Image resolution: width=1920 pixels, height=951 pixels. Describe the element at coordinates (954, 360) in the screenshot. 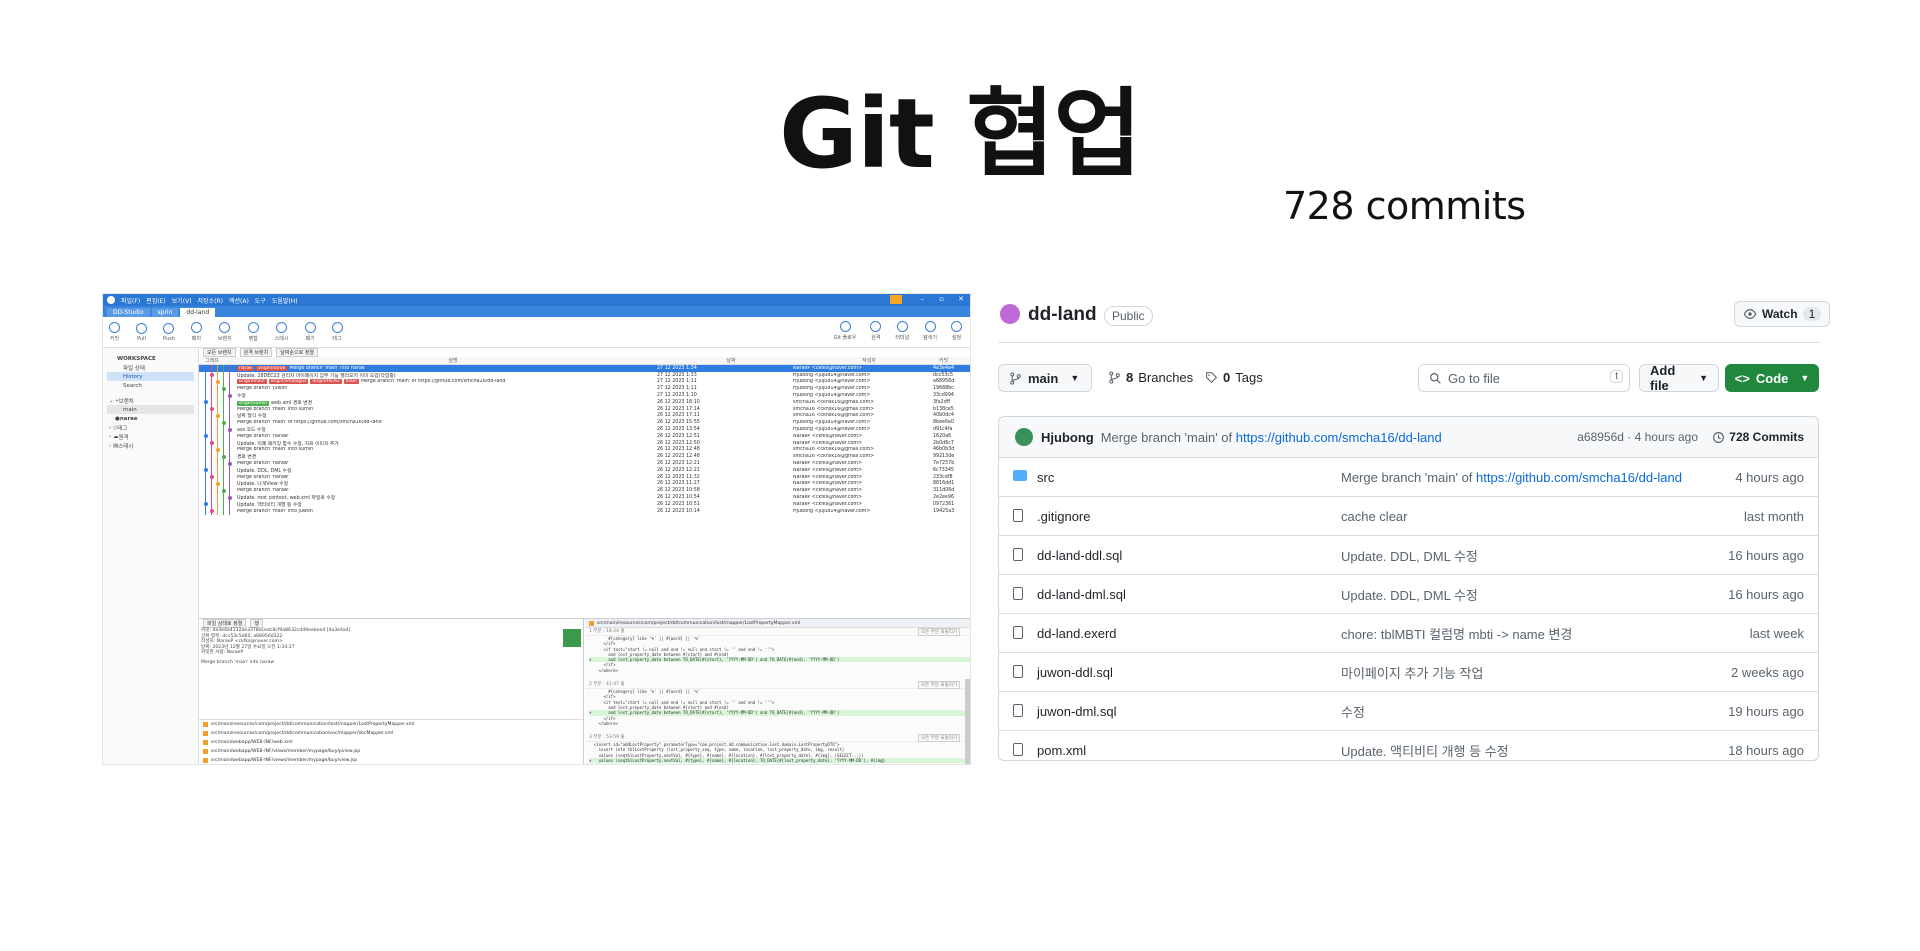

I see `column-commit: 커밋` at that location.